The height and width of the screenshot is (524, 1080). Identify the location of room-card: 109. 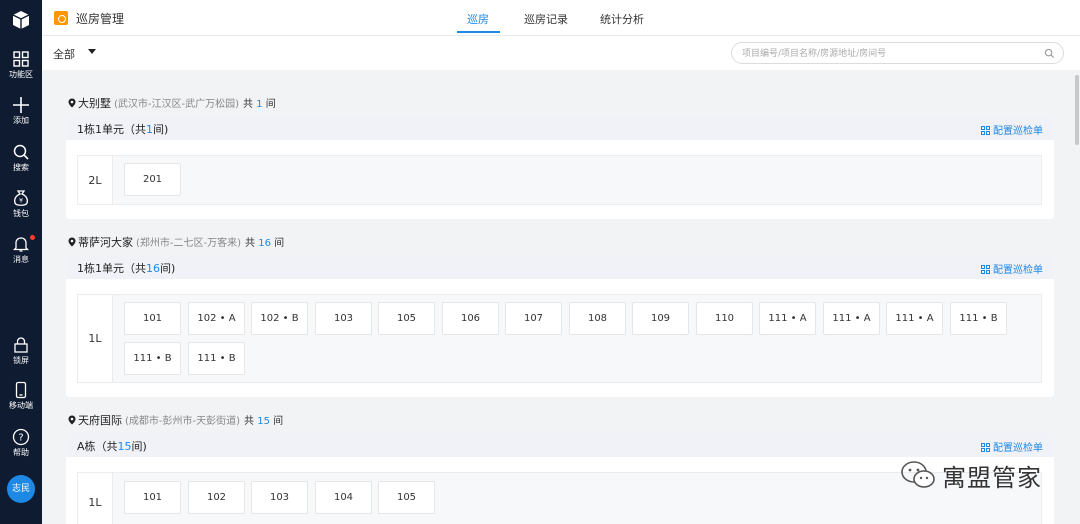
(660, 318).